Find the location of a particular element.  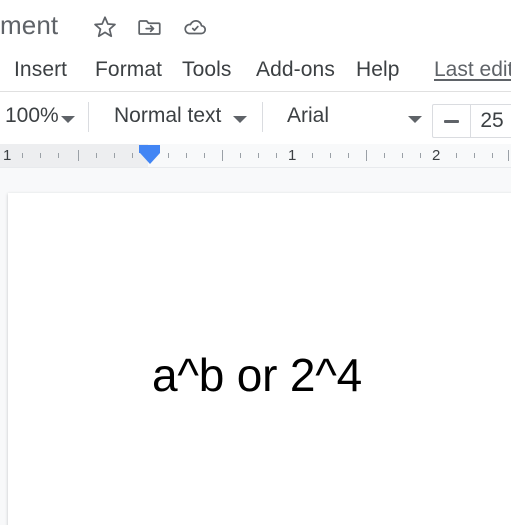

font-size-input: 25 is located at coordinates (491, 121).